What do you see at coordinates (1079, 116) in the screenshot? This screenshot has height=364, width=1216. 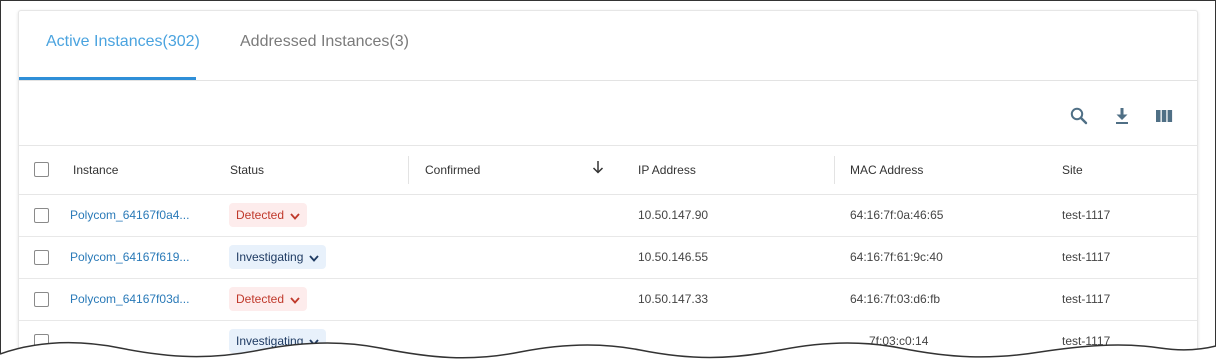 I see `search-icon` at bounding box center [1079, 116].